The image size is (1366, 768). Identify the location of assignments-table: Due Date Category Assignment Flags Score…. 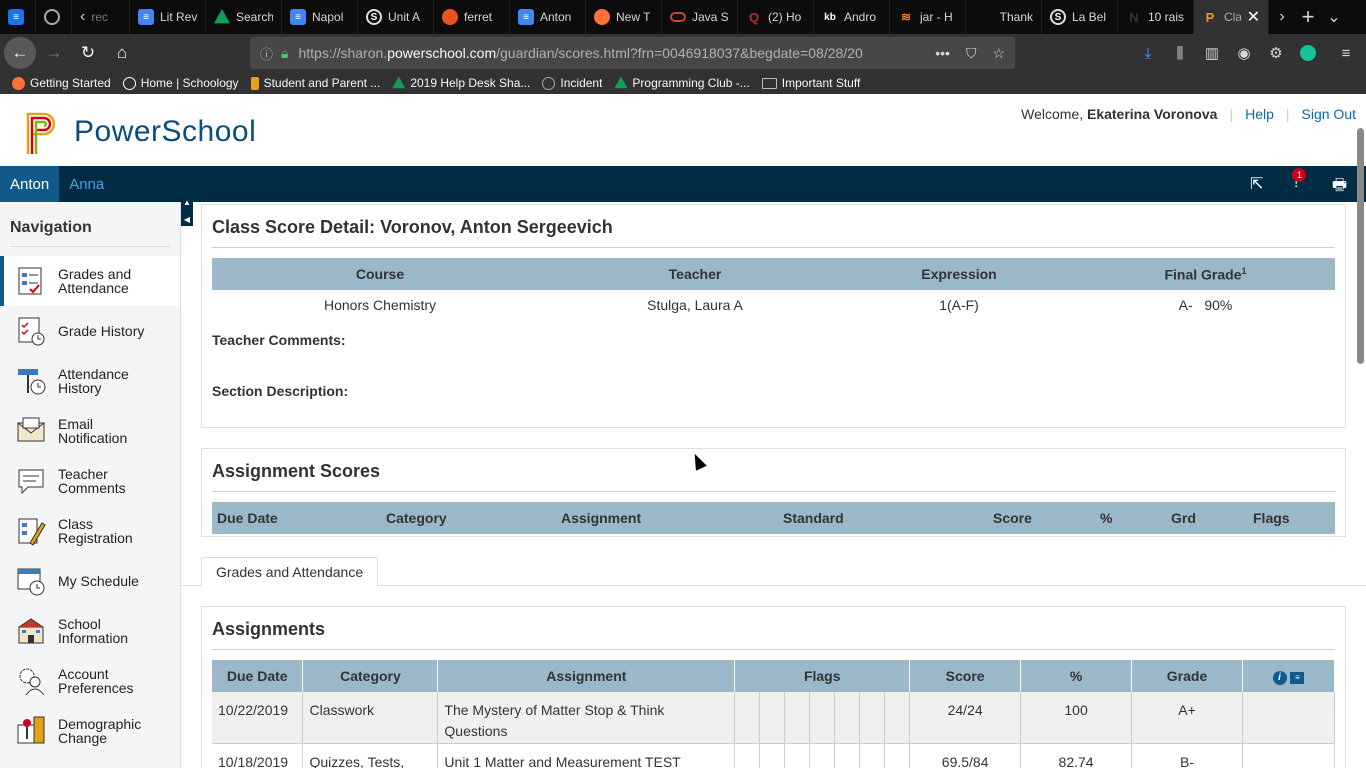
(774, 714).